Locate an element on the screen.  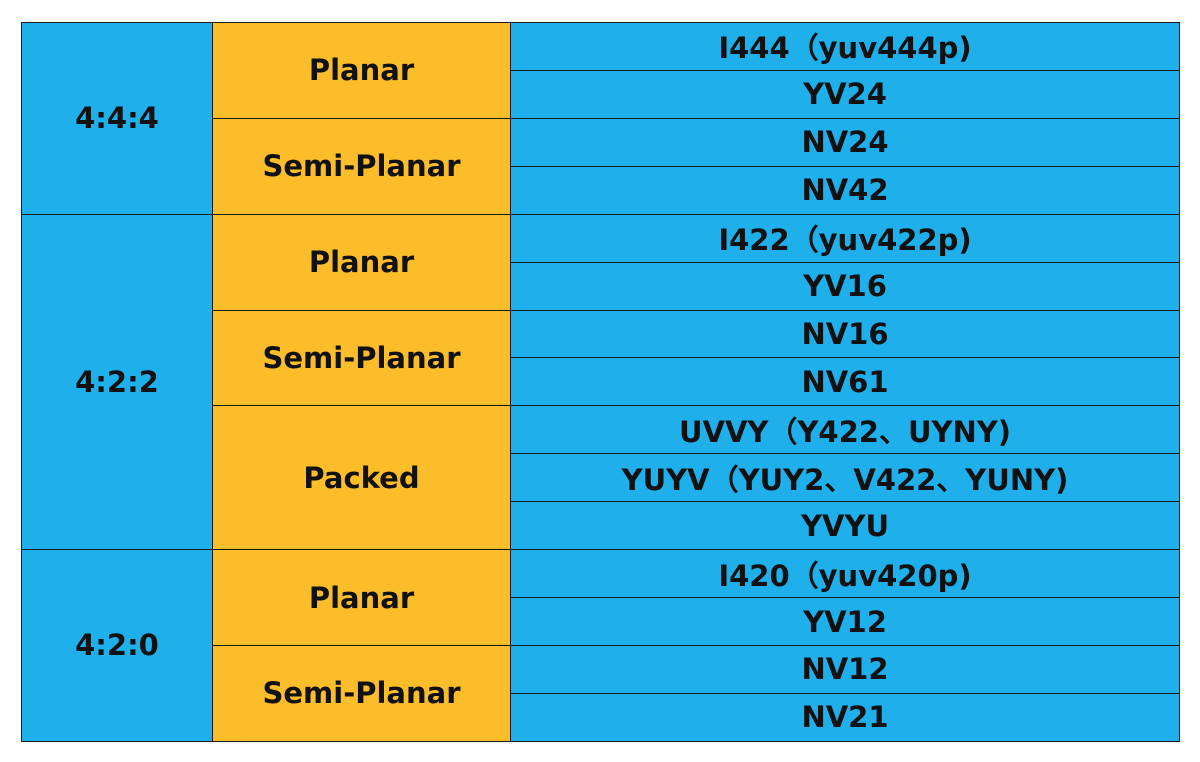
format-cell: YUYV（YUY2、V422、YUNY) is located at coordinates (845, 478).